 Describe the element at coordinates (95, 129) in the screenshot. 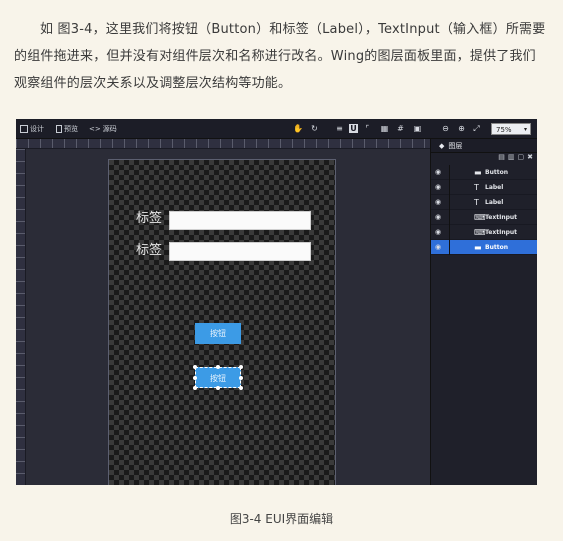

I see `code-icon: <>` at that location.